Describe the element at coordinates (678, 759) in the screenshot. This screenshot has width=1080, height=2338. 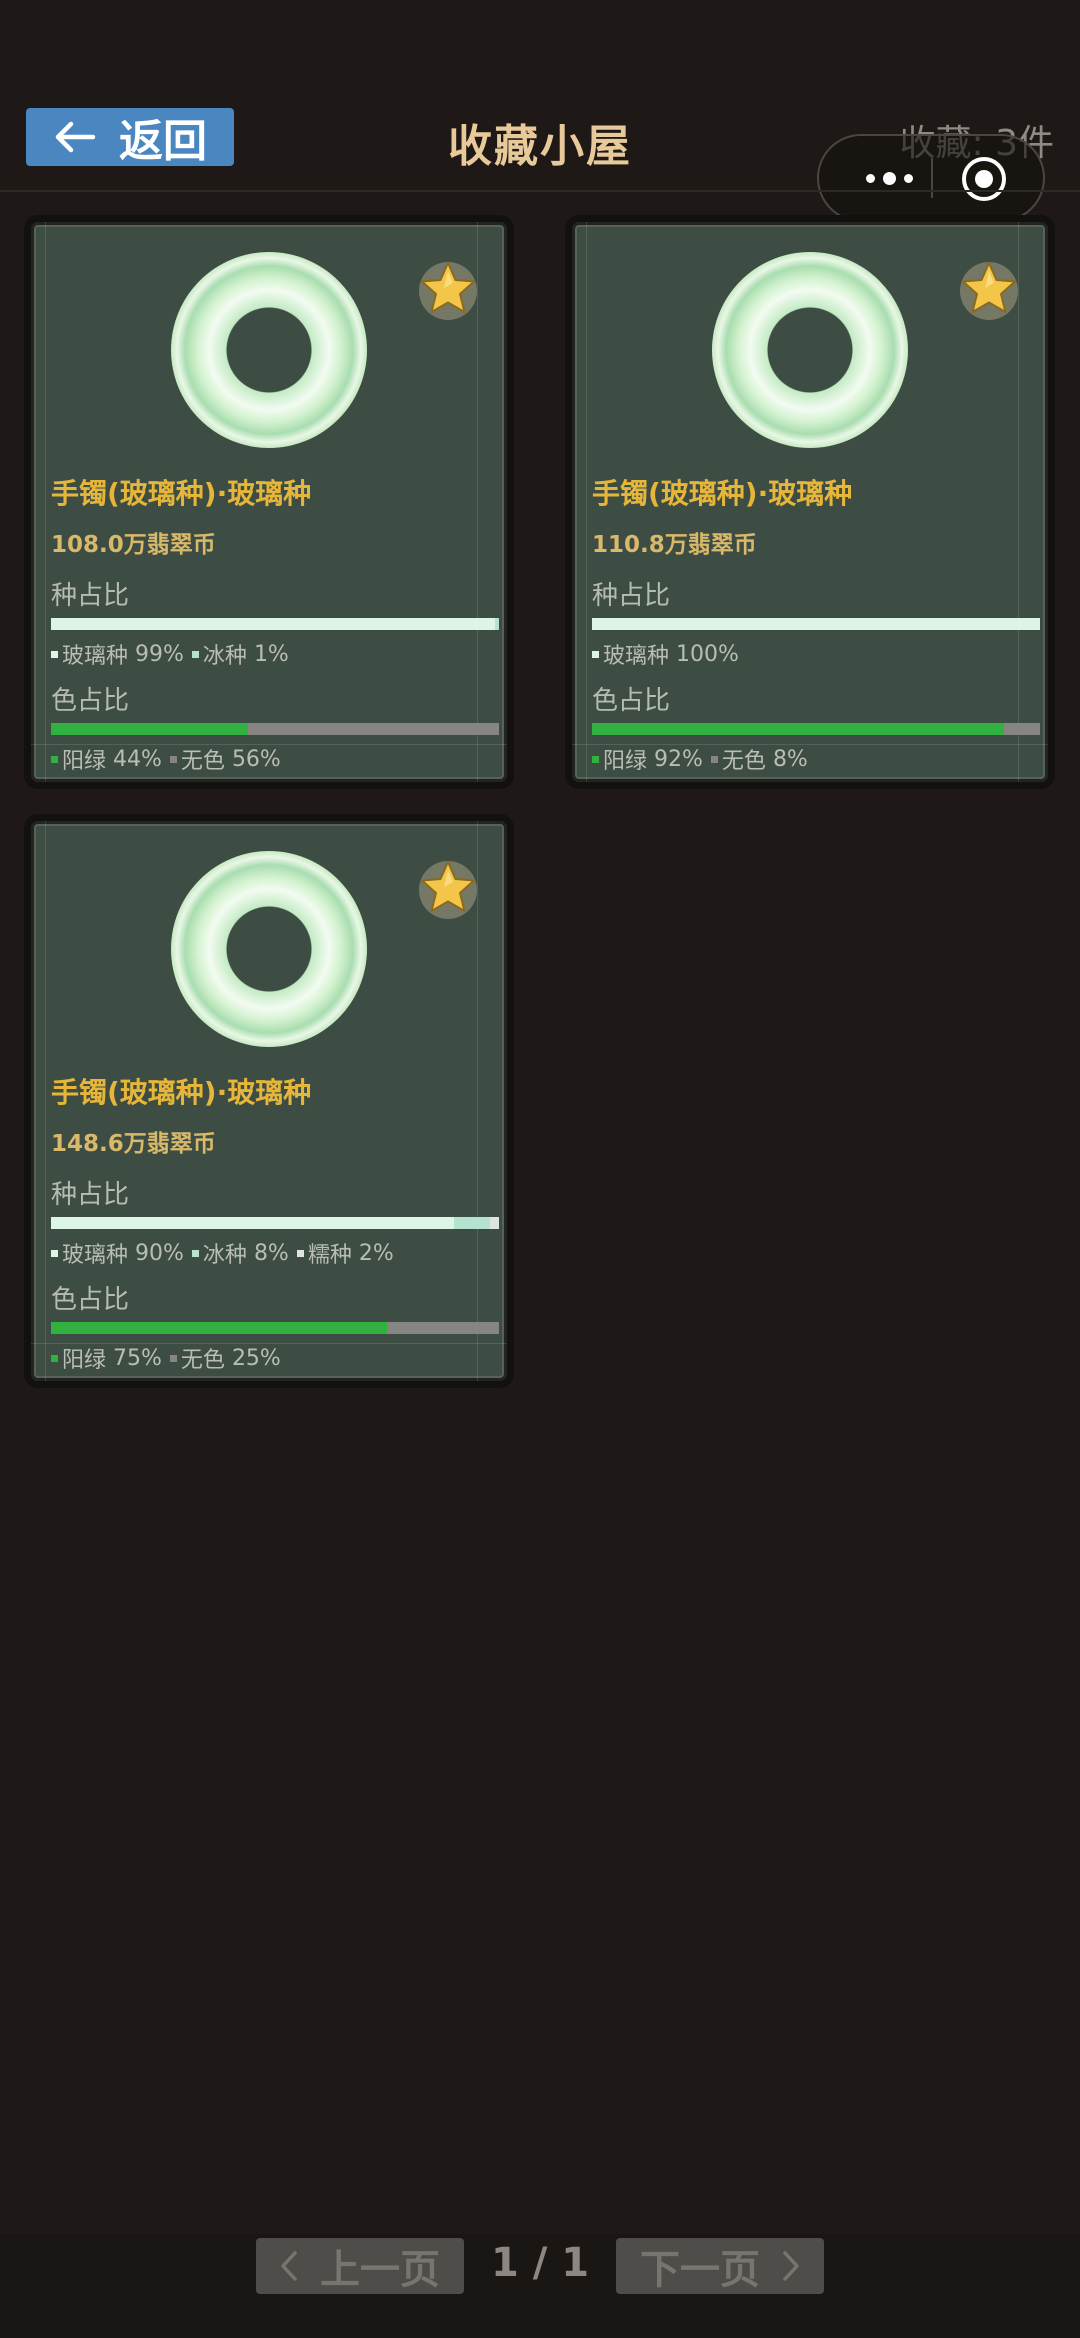
I see `legend-percent: 92%` at that location.